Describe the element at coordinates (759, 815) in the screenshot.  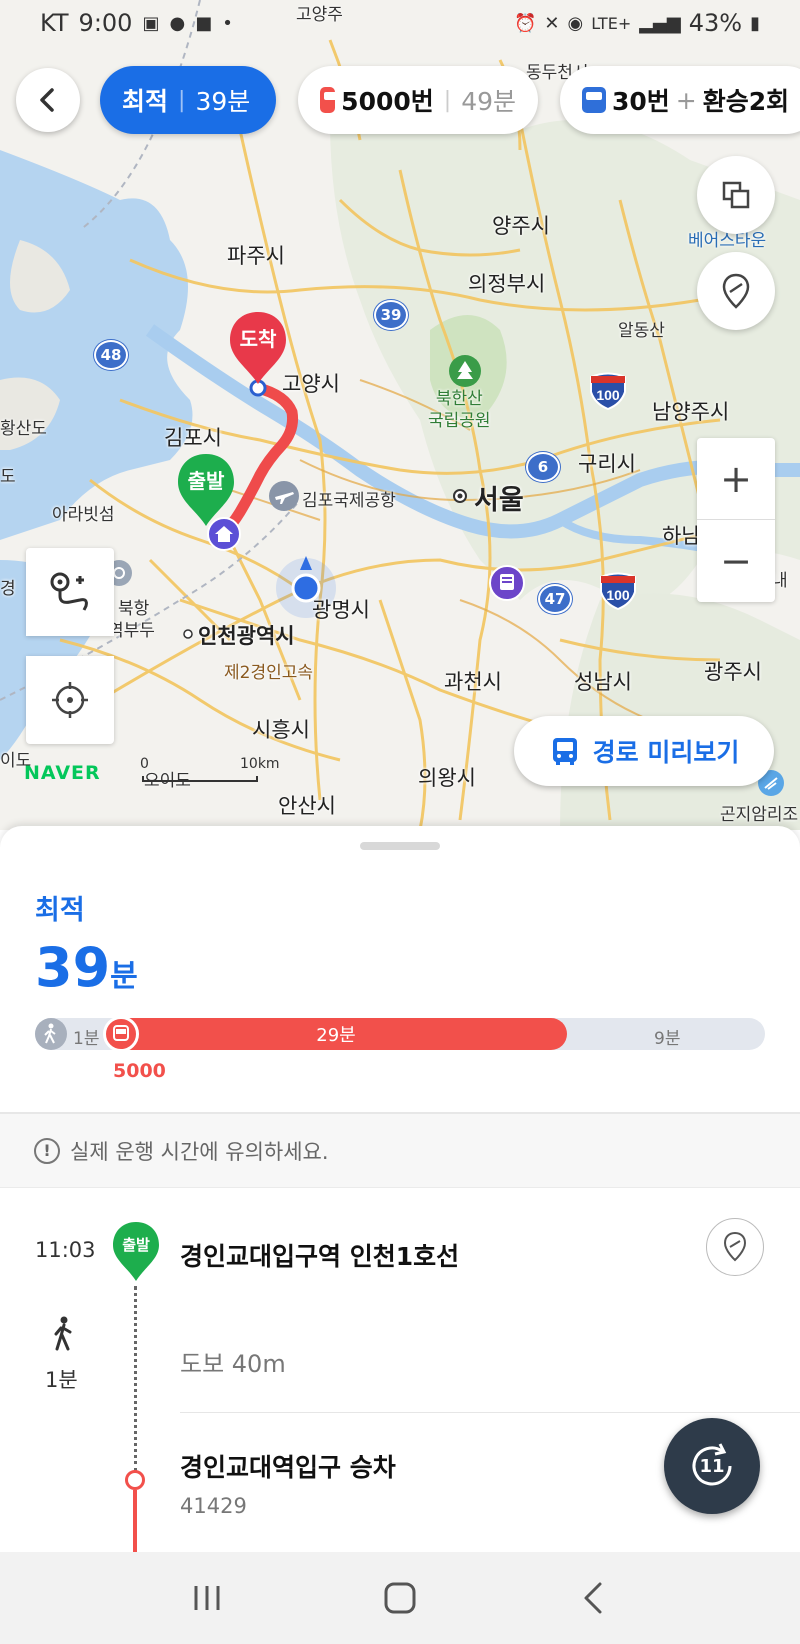
I see `label-gonjiam: 곤지암리조` at that location.